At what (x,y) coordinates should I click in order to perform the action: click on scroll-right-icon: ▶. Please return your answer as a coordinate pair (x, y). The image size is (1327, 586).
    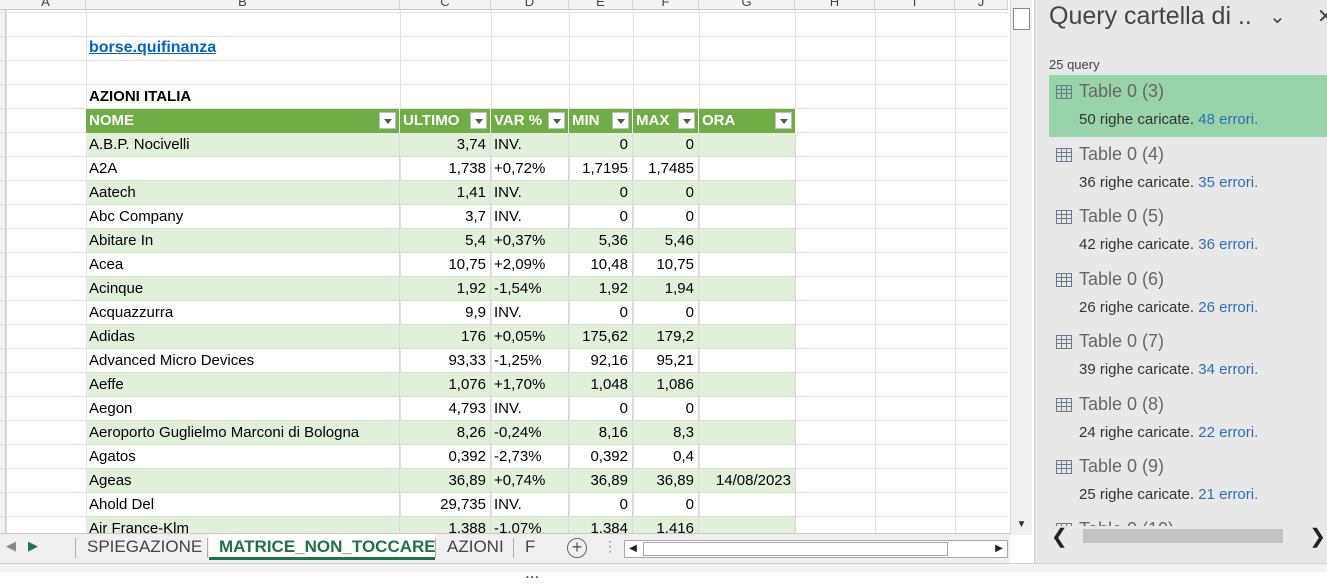
    Looking at the image, I should click on (999, 549).